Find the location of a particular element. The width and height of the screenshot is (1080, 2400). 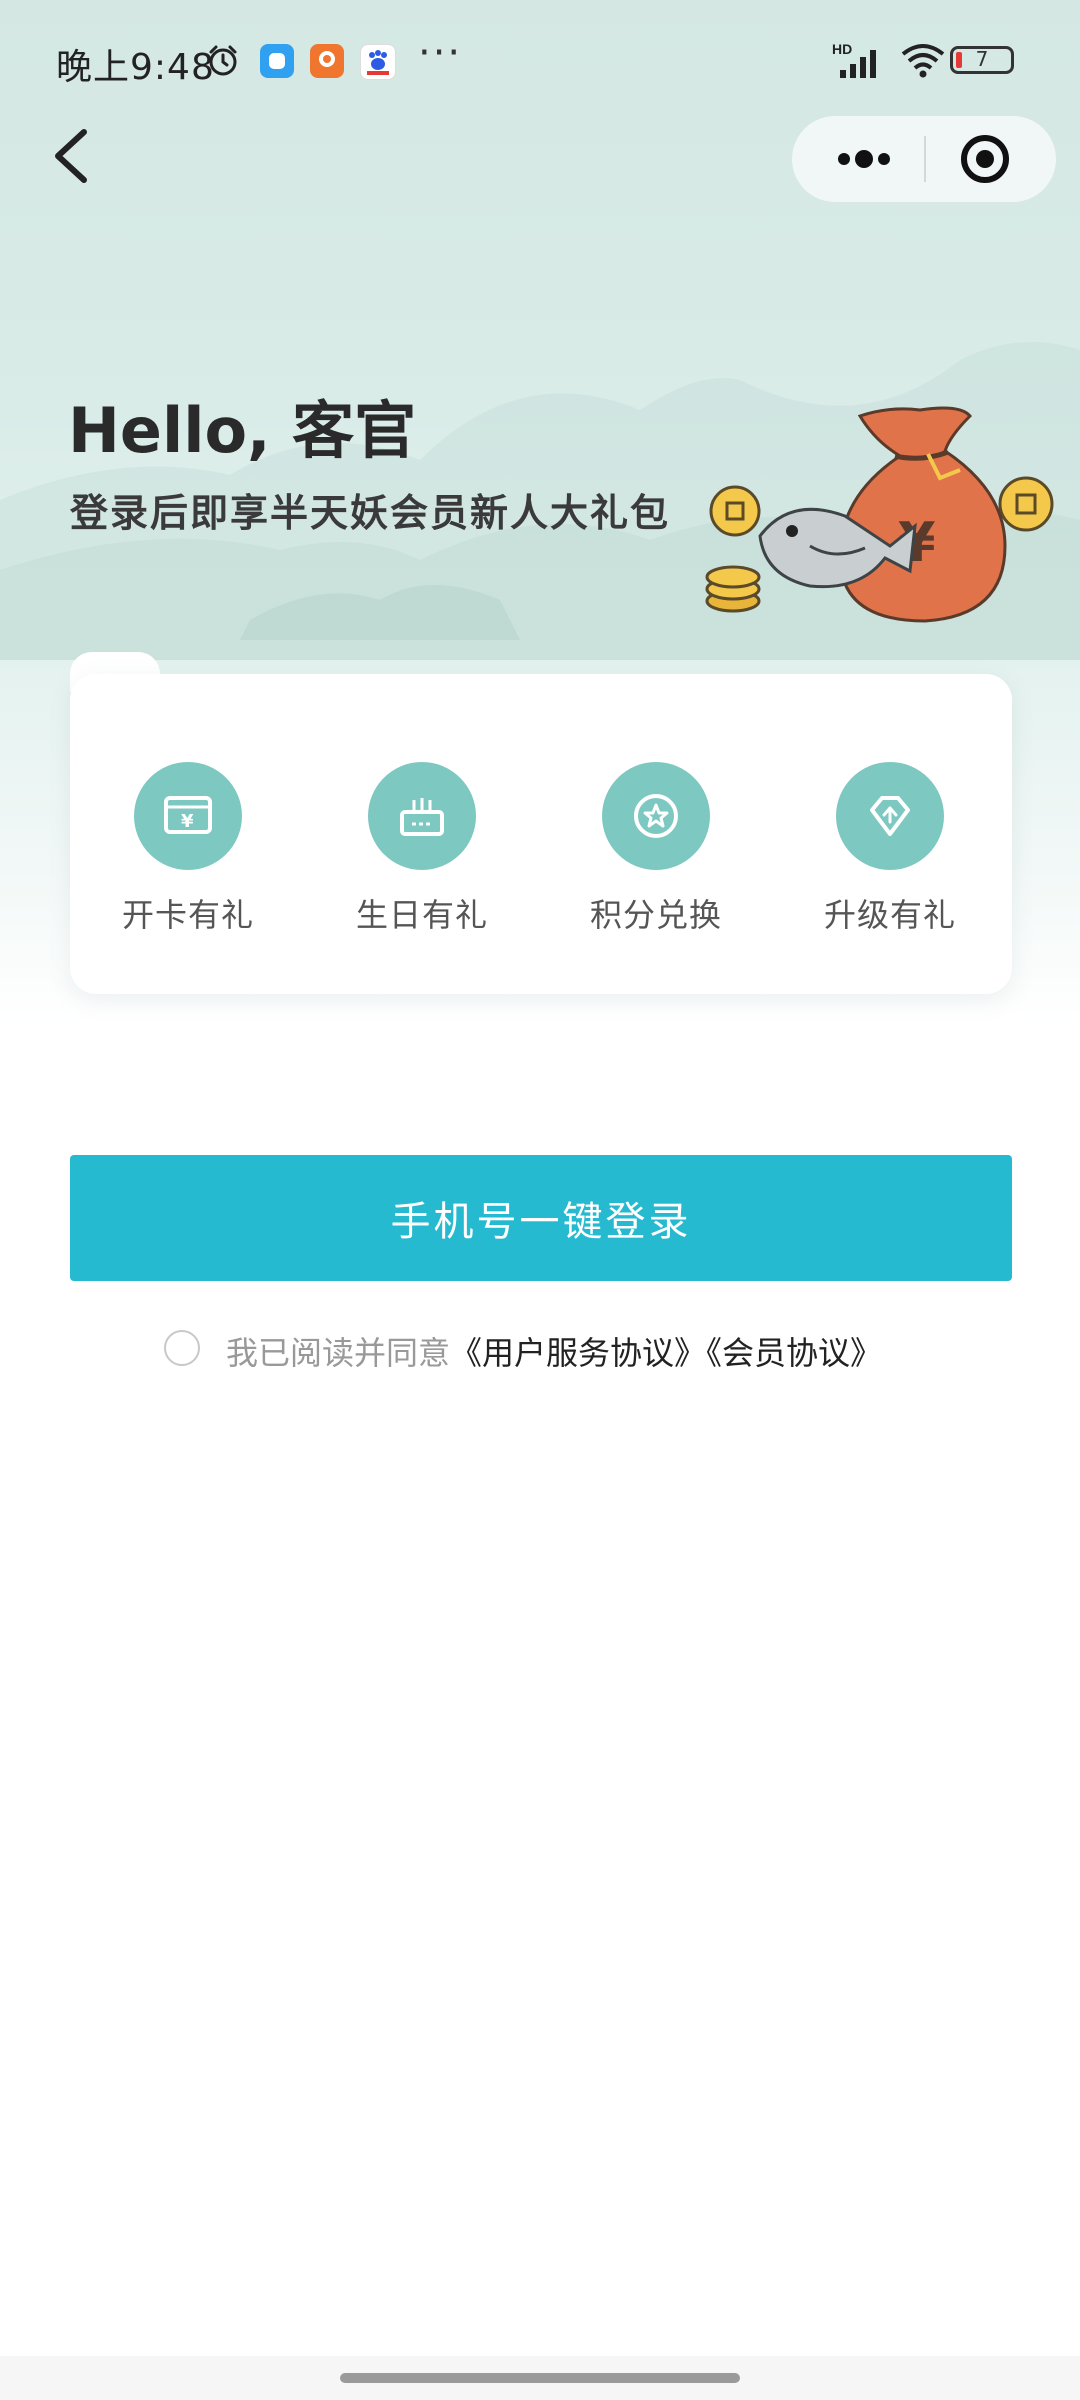

hero-title: Hello, 客官 is located at coordinates (242, 430).